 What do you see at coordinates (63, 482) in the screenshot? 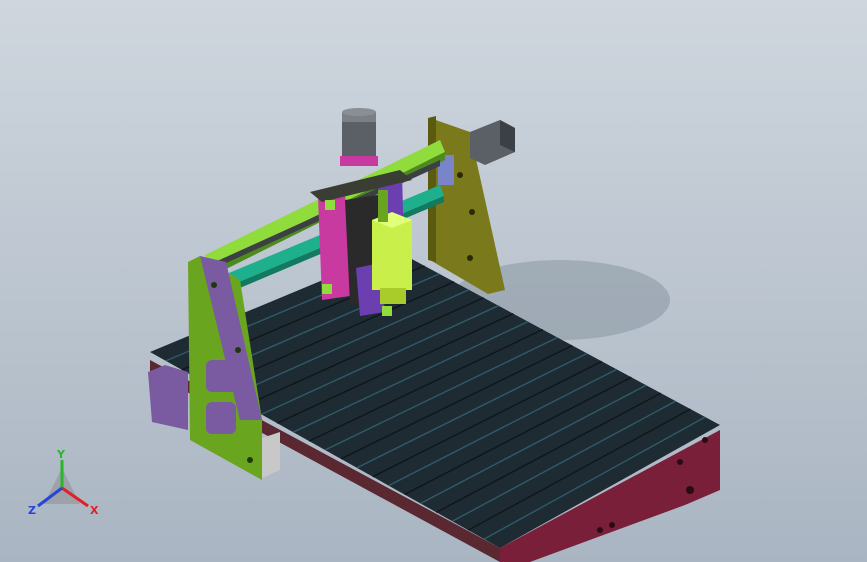
I see `coordinate-triad: Y X Z` at bounding box center [63, 482].